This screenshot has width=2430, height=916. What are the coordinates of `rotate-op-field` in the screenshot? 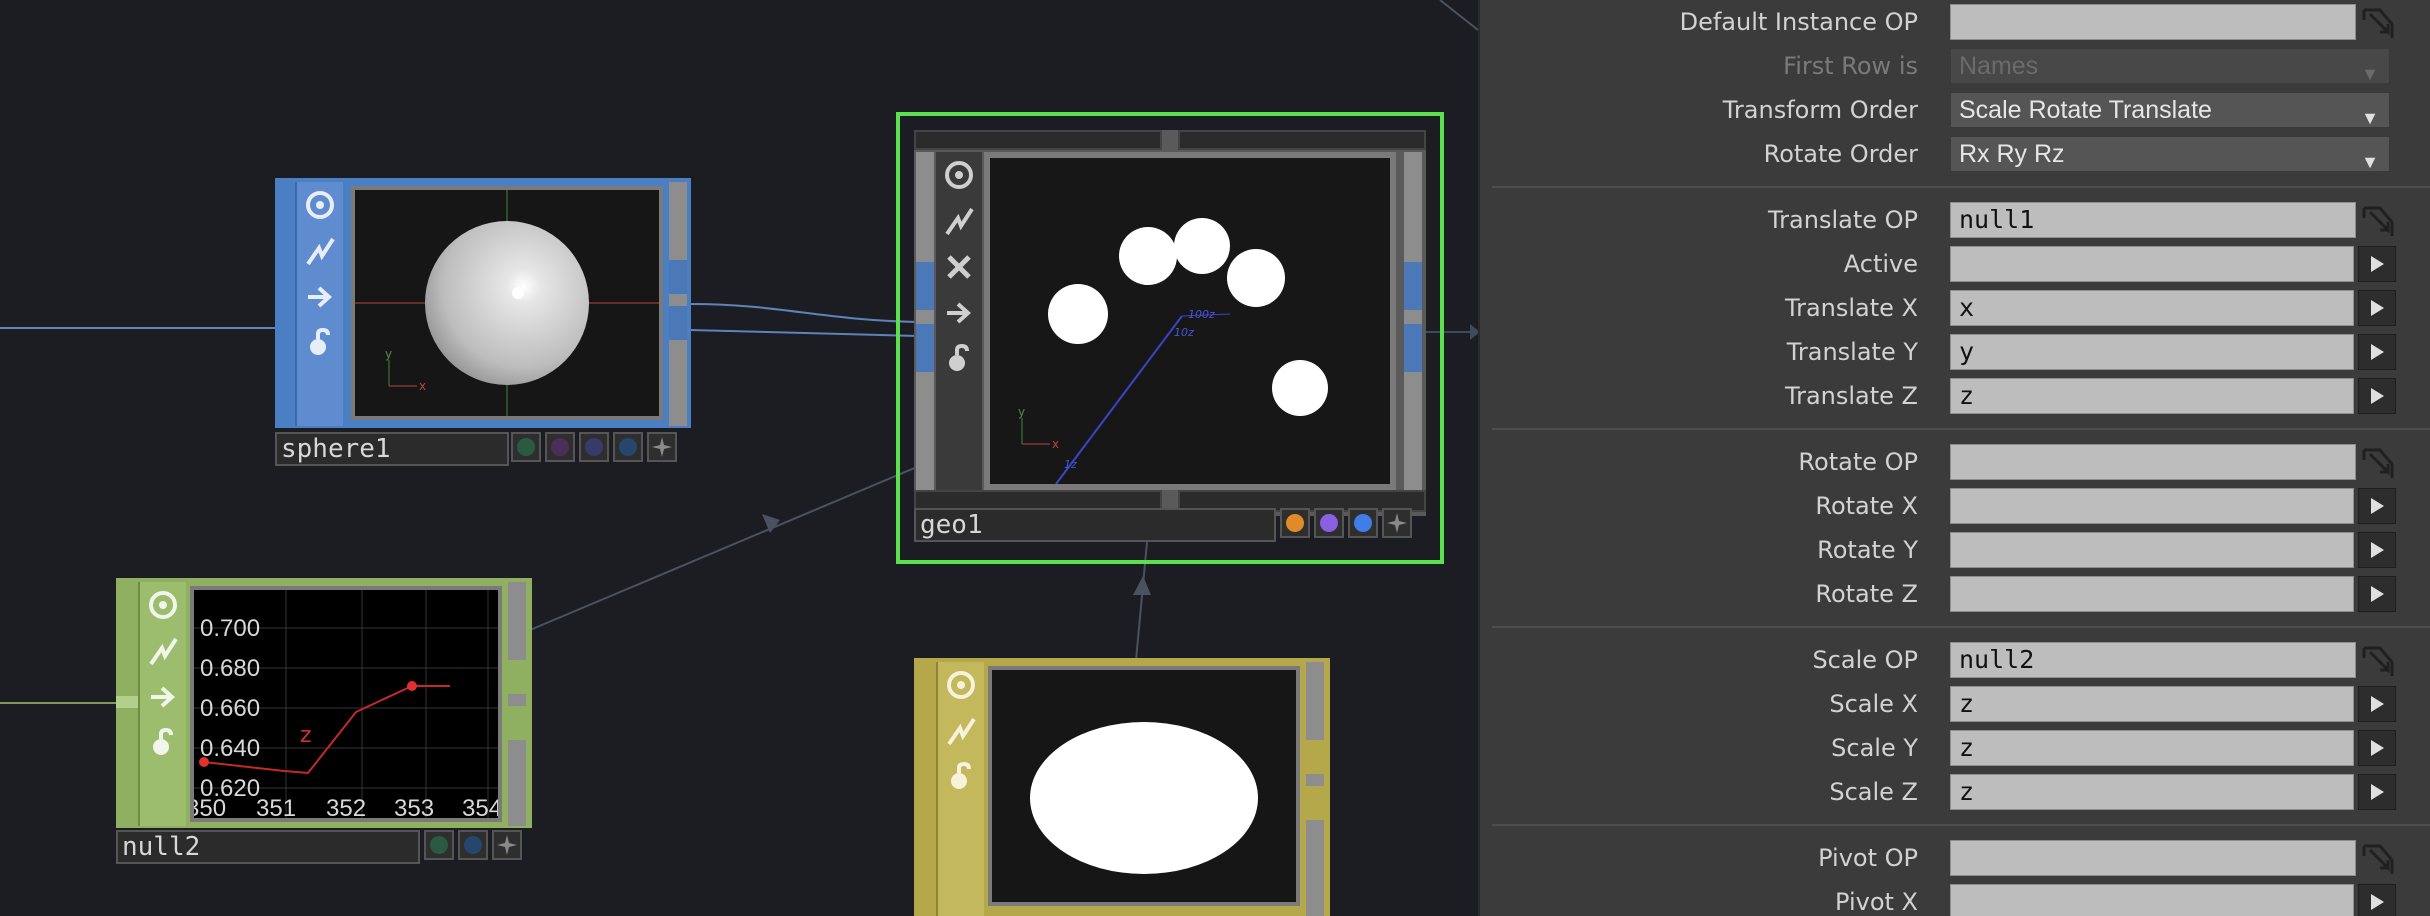 It's located at (2153, 462).